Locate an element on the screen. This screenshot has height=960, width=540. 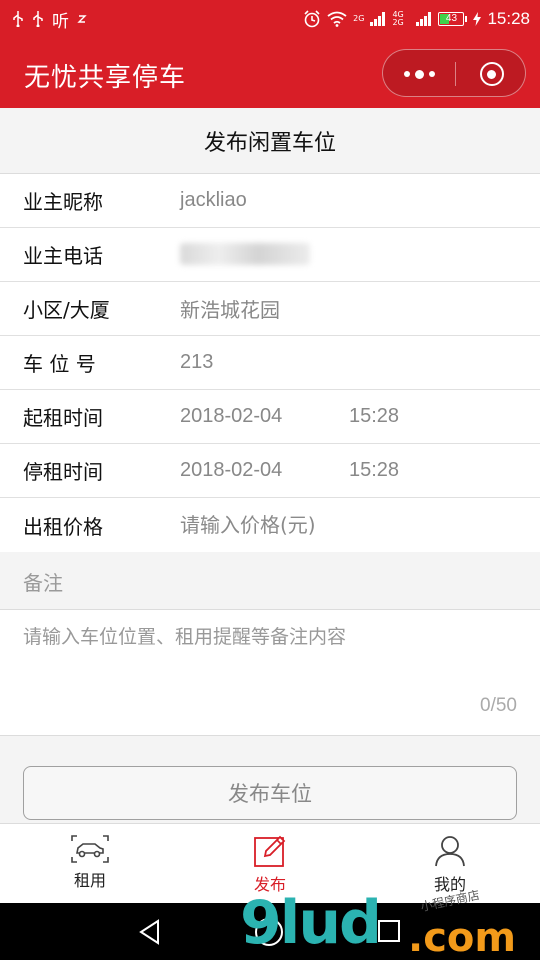
notes-heading: 备注 is located at coordinates (270, 581).